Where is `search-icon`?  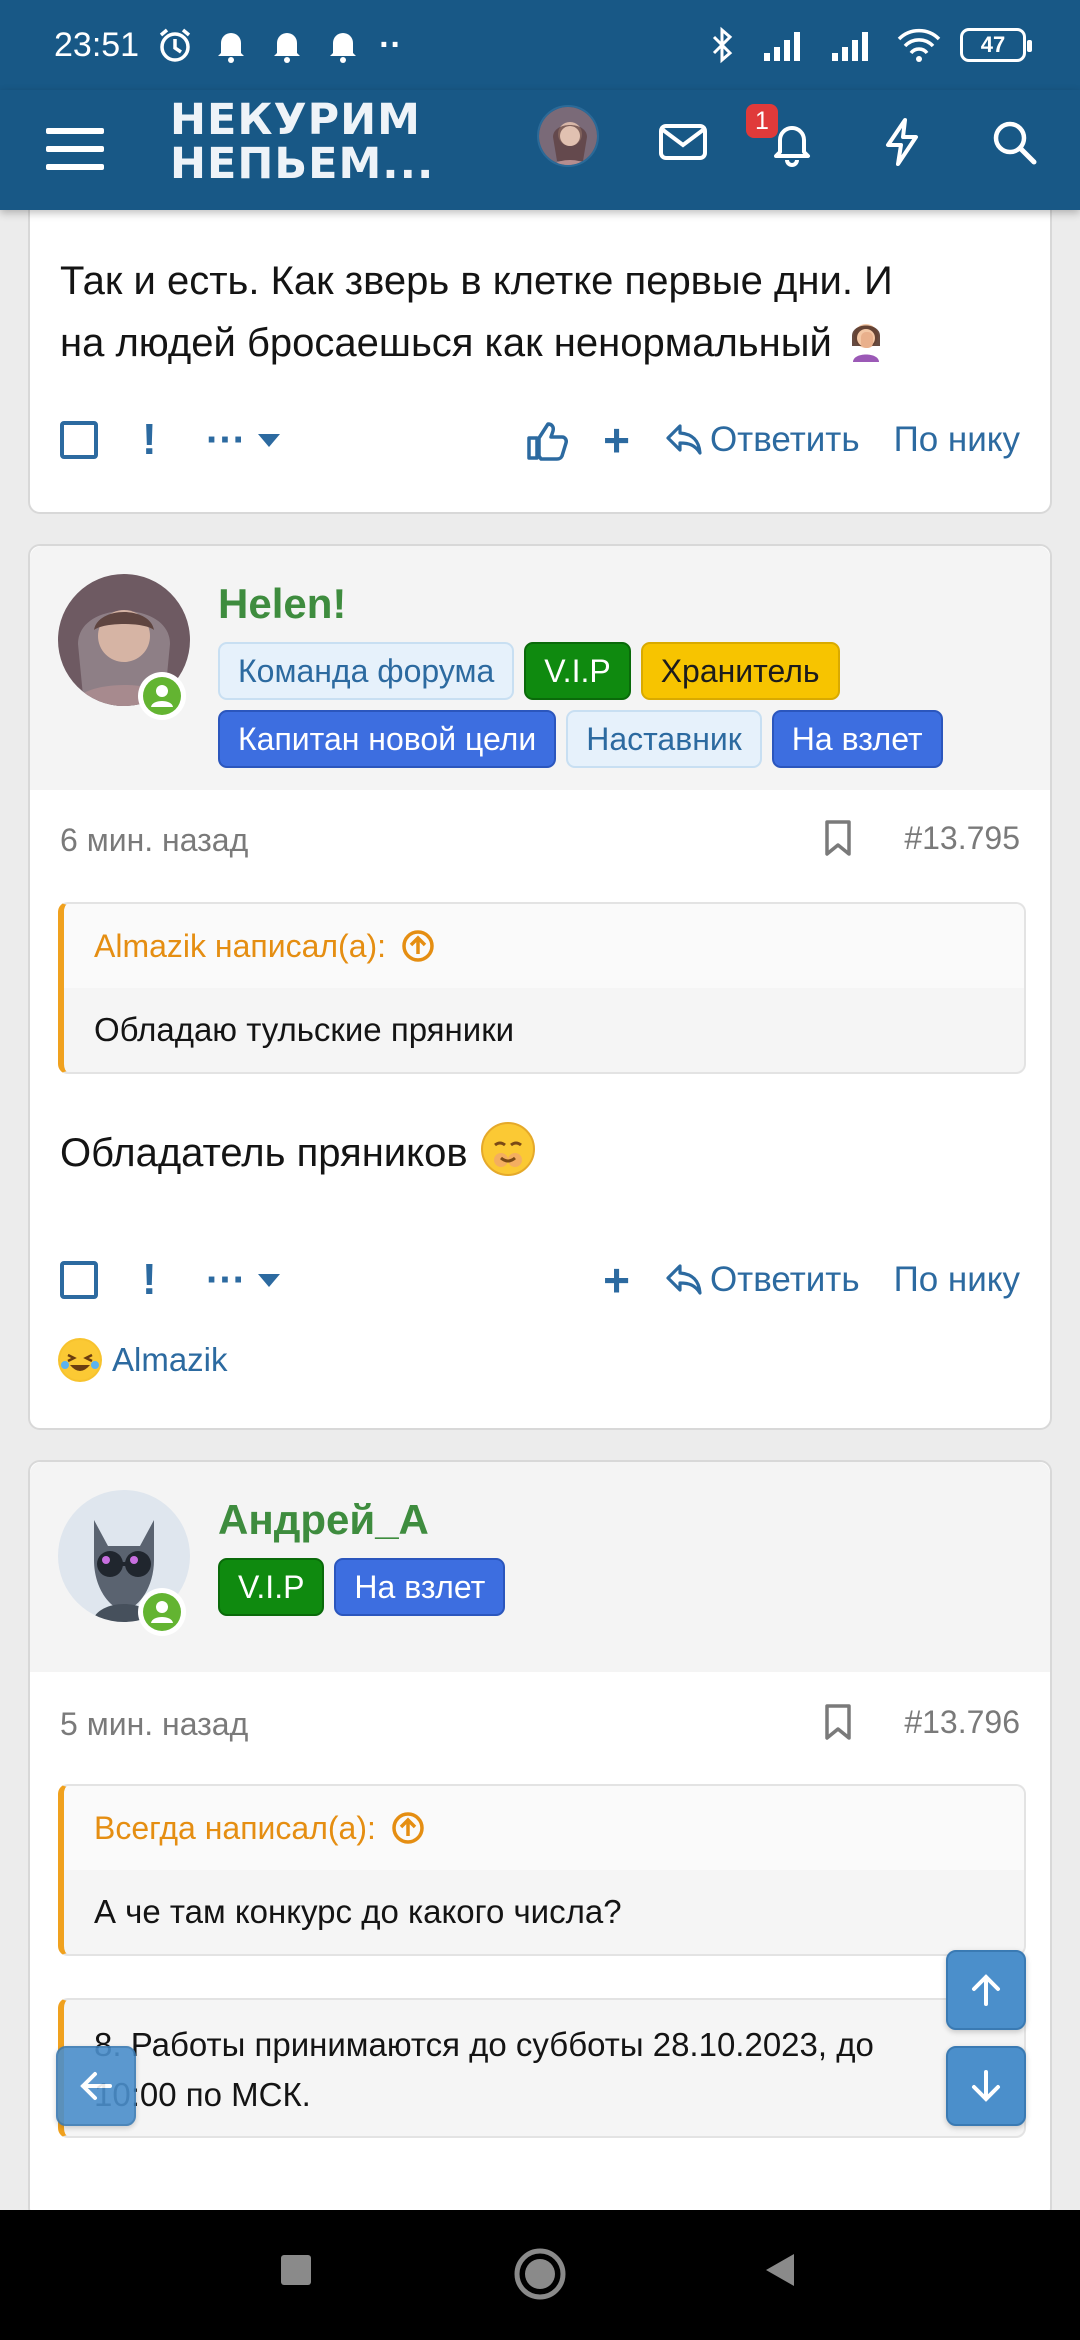
search-icon is located at coordinates (1014, 142).